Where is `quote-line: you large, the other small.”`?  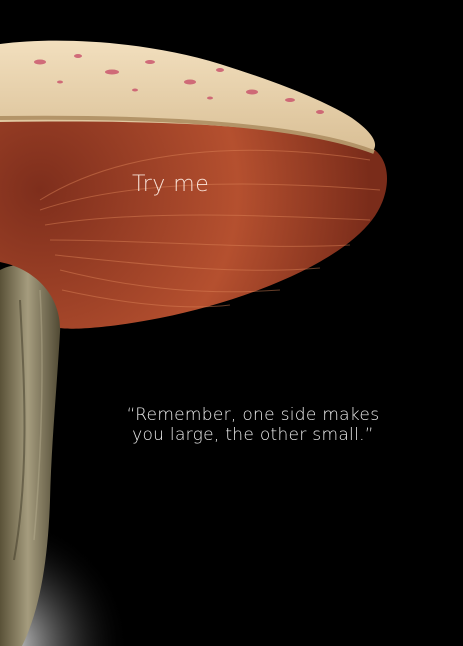
quote-line: you large, the other small.” is located at coordinates (253, 435).